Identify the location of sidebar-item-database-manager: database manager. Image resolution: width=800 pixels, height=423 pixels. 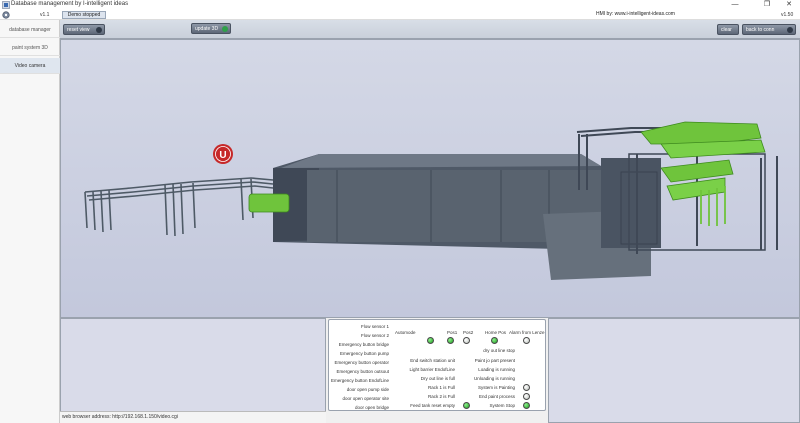
(30, 30).